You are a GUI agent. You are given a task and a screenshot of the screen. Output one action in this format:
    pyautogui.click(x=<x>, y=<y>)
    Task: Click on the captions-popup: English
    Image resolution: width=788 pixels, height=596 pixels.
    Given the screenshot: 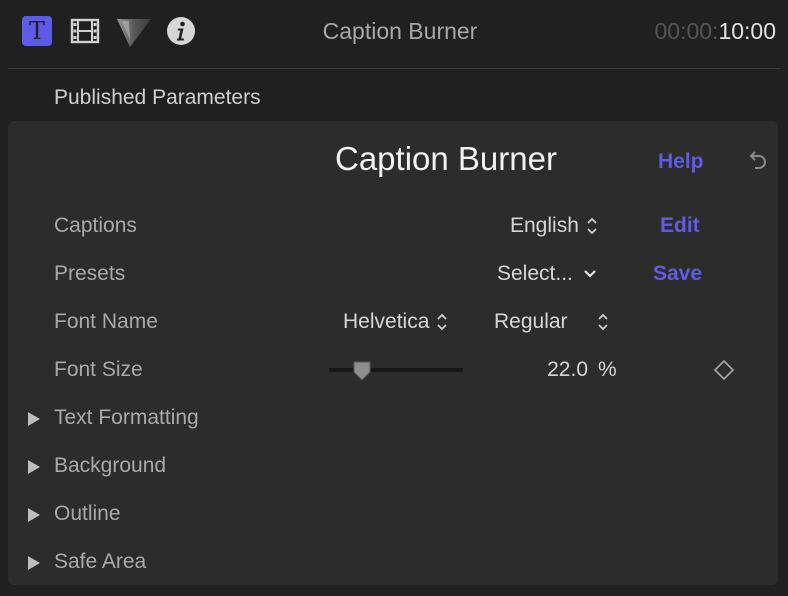 What is the action you would take?
    pyautogui.click(x=554, y=226)
    